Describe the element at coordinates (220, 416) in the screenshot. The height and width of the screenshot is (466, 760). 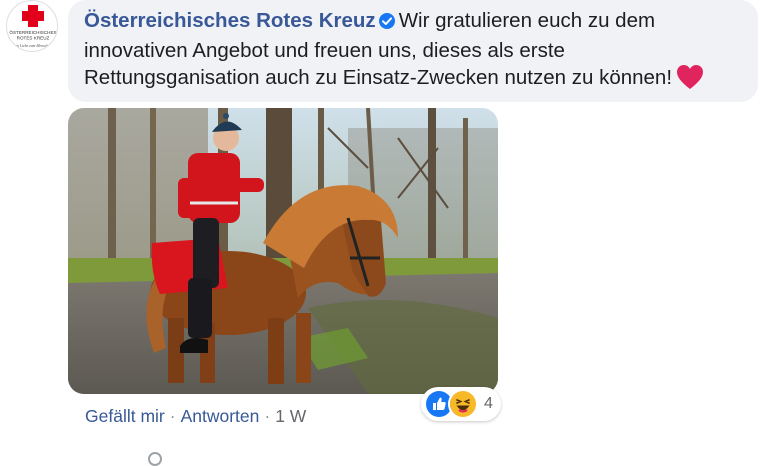
I see `reply-link: Antworten` at that location.